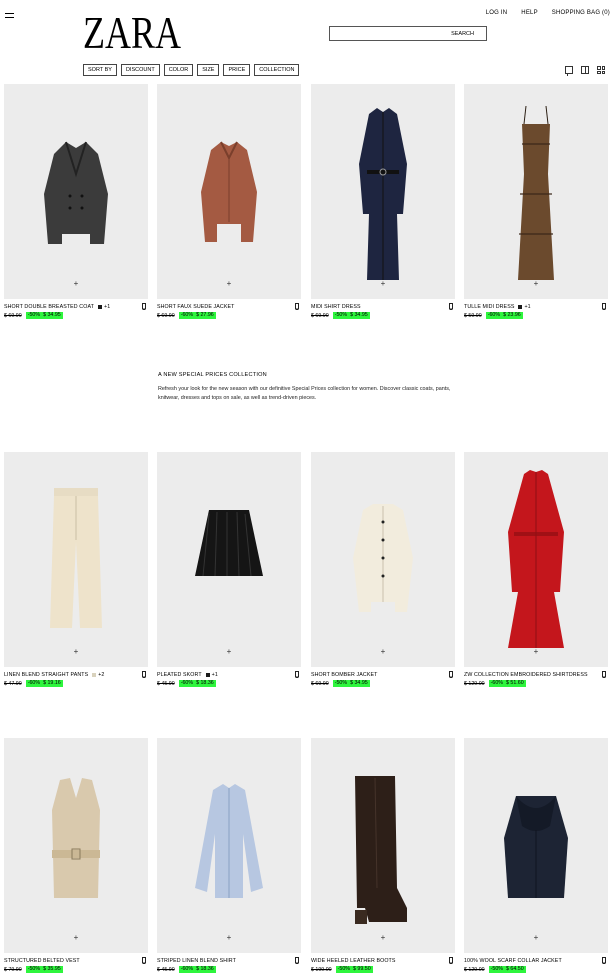  Describe the element at coordinates (474, 969) in the screenshot. I see `original-price: $ 129.00` at that location.